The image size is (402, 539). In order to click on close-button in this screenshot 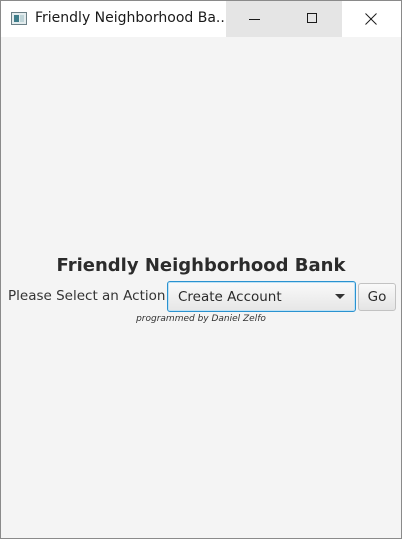, I will do `click(371, 19)`.